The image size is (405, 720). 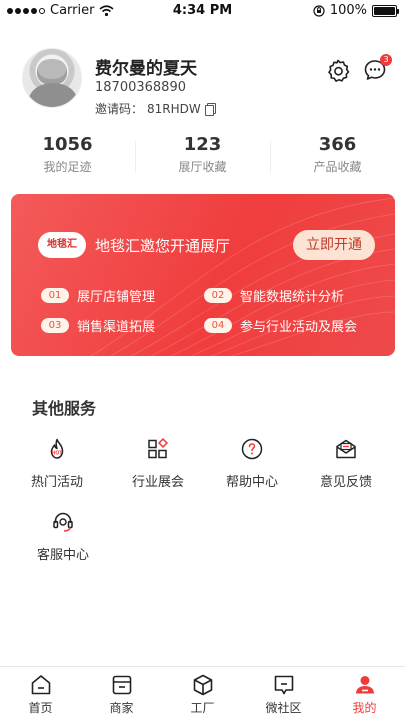 I want to click on help-icon, so click(x=252, y=449).